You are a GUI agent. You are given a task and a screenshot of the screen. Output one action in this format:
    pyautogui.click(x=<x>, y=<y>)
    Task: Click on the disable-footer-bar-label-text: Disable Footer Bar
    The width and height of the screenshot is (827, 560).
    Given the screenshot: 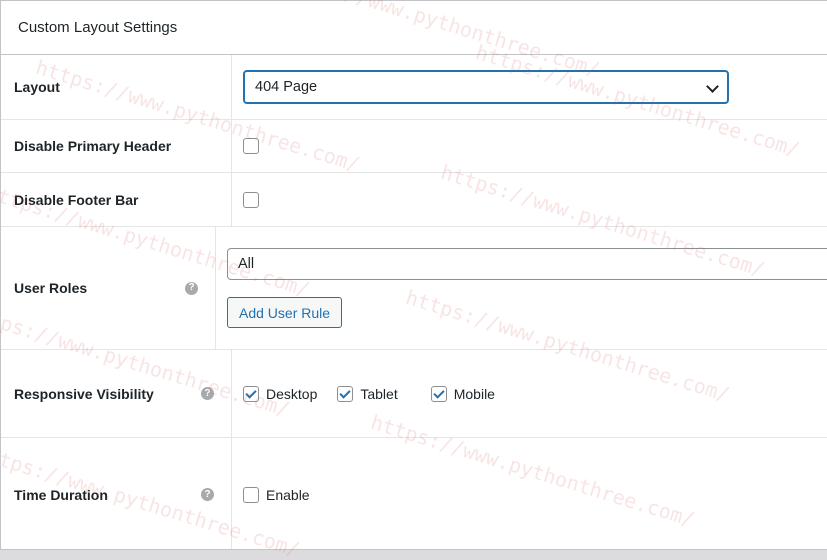 What is the action you would take?
    pyautogui.click(x=76, y=199)
    